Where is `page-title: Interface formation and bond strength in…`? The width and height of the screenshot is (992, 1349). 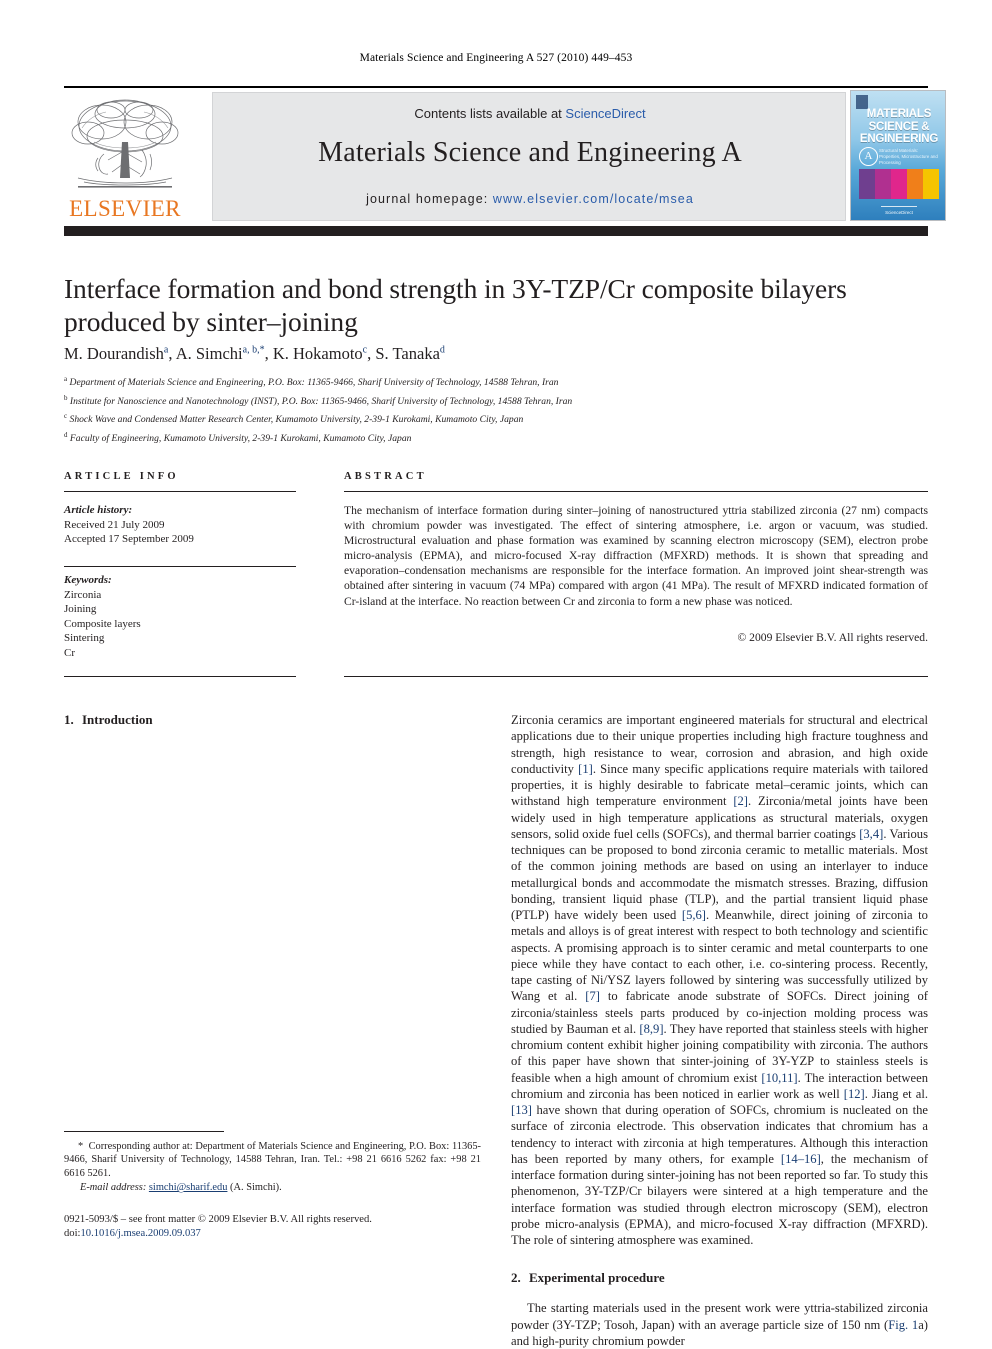 page-title: Interface formation and bond strength in… is located at coordinates (455, 305).